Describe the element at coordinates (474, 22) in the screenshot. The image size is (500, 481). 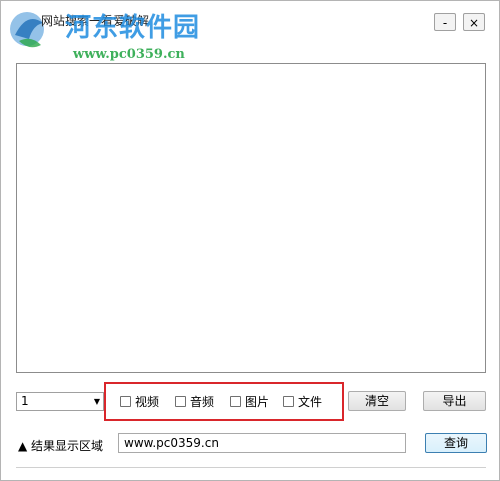
I see `close-button: ×` at that location.